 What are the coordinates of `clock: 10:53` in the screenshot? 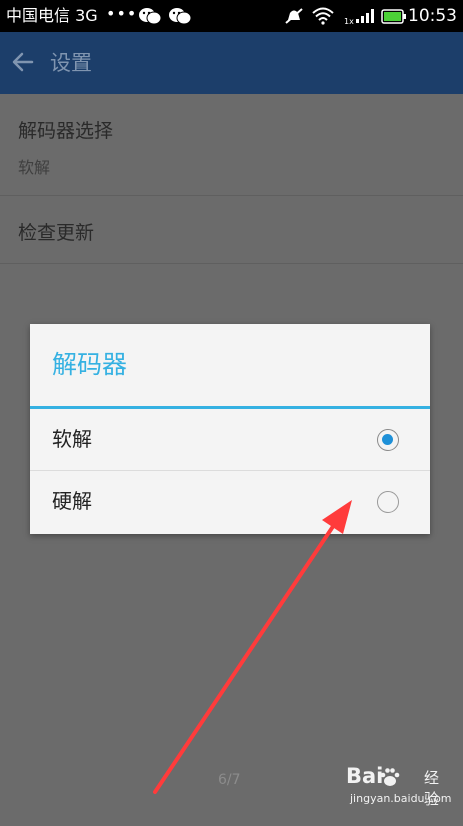 It's located at (432, 16).